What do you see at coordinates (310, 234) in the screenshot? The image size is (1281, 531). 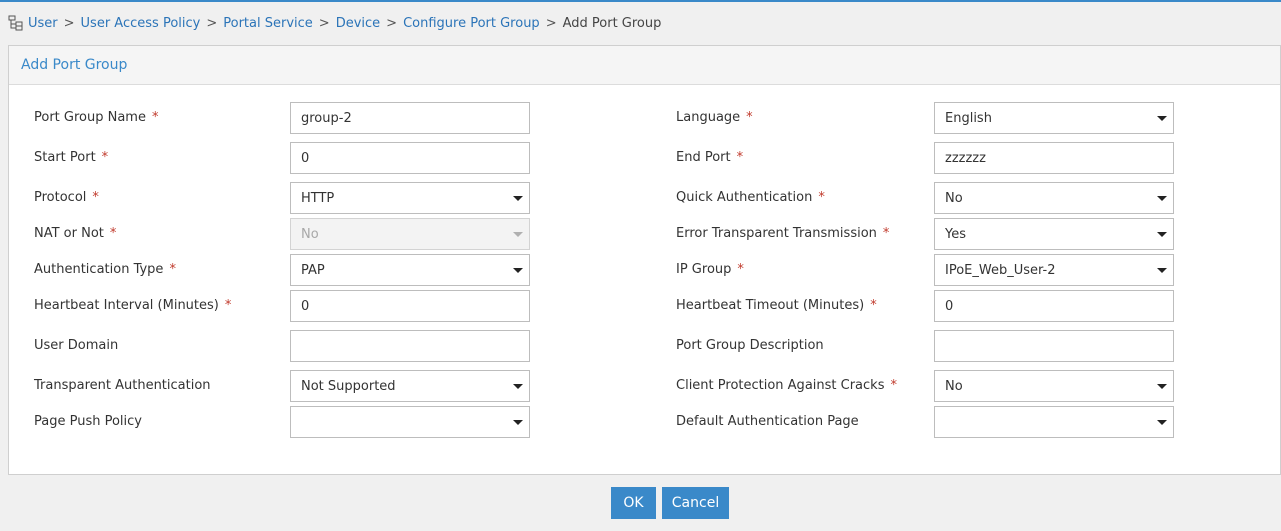 I see `nat-or-not-value: No` at bounding box center [310, 234].